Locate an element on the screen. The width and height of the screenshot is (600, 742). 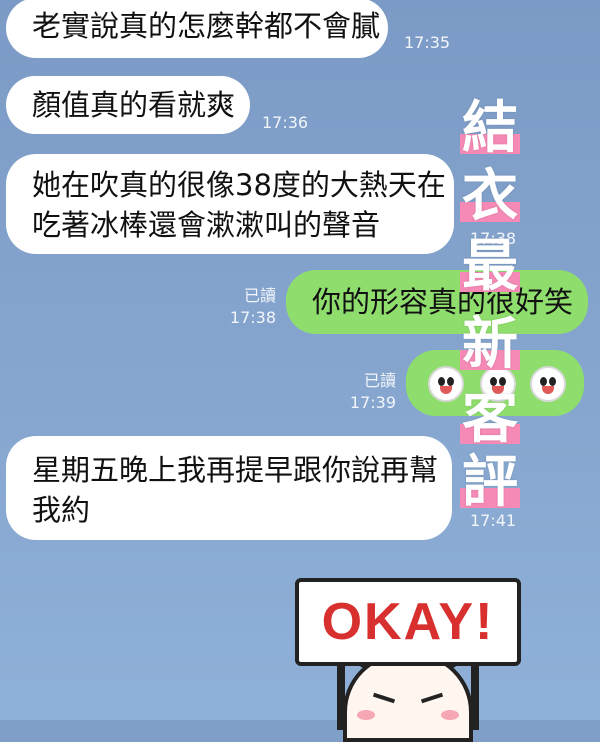
okay-bunny-sticker: OKAY! is located at coordinates (410, 651).